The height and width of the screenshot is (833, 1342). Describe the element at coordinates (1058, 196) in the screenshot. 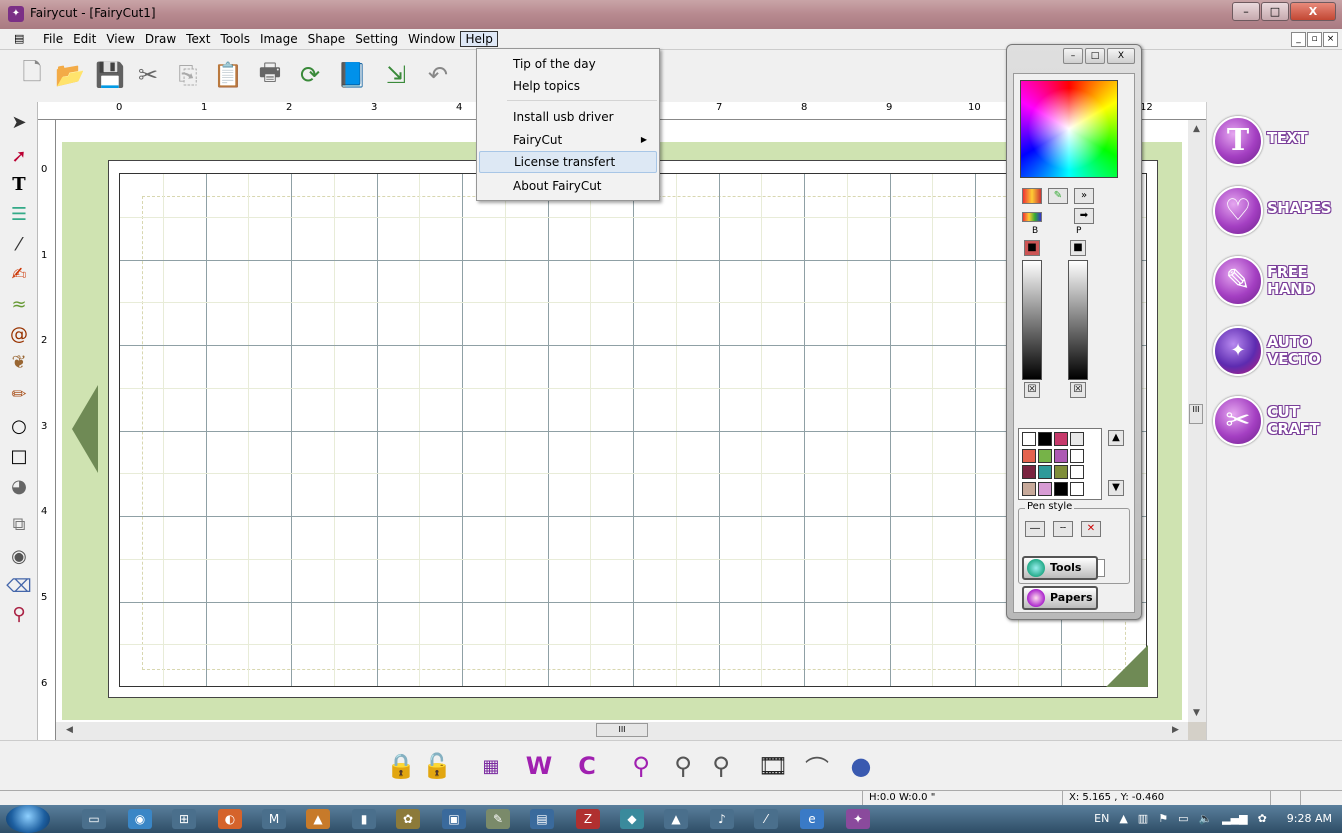

I see `eyedropper-icon: ✎` at that location.